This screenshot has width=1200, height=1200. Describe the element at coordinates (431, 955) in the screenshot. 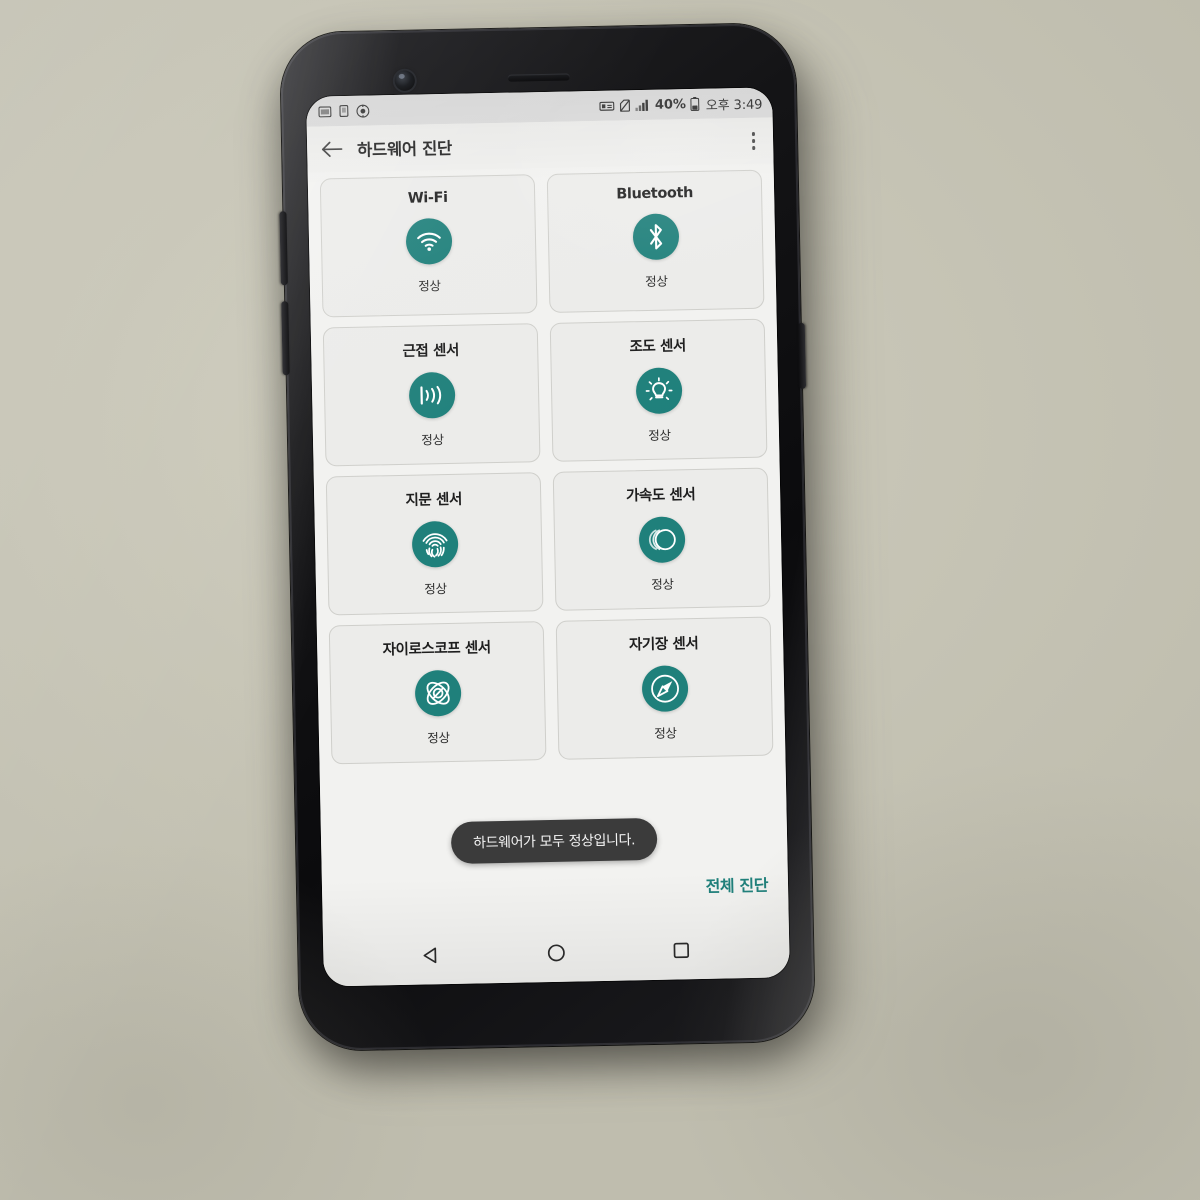

I see `back-nav-icon` at that location.